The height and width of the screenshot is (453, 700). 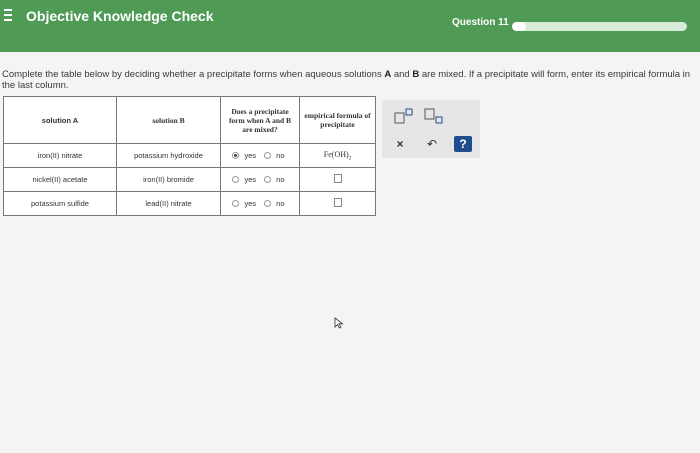 What do you see at coordinates (60, 203) in the screenshot?
I see `solution-a-cell: potassium sulfide` at bounding box center [60, 203].